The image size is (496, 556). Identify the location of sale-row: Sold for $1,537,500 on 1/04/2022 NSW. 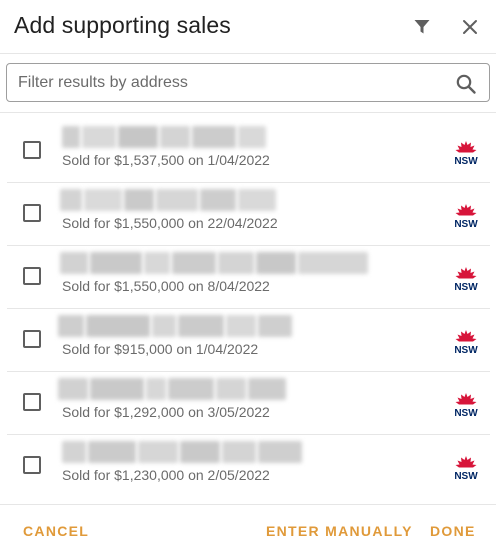
(248, 151).